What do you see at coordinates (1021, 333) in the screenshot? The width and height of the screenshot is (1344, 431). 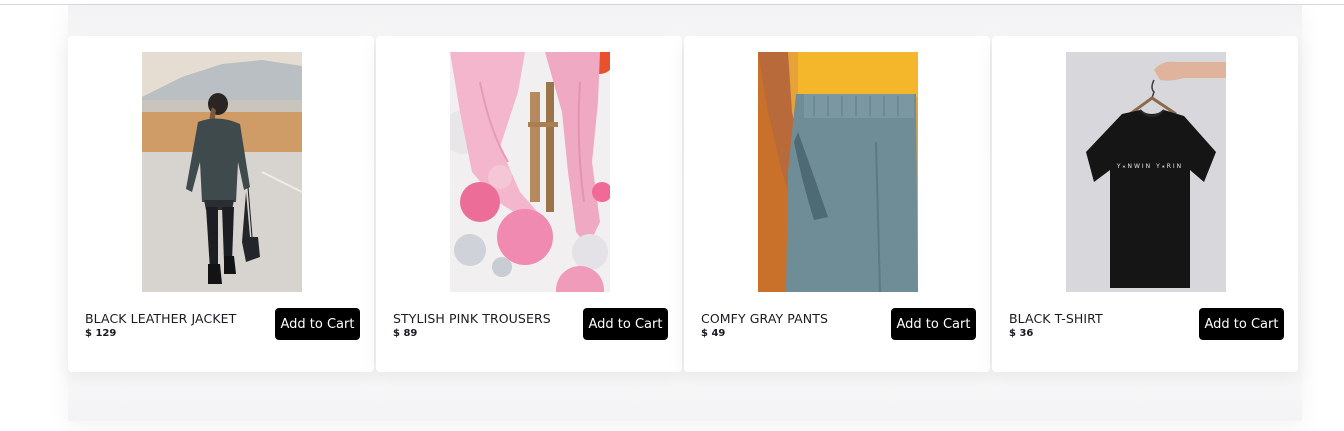 I see `product-price: $ 36` at bounding box center [1021, 333].